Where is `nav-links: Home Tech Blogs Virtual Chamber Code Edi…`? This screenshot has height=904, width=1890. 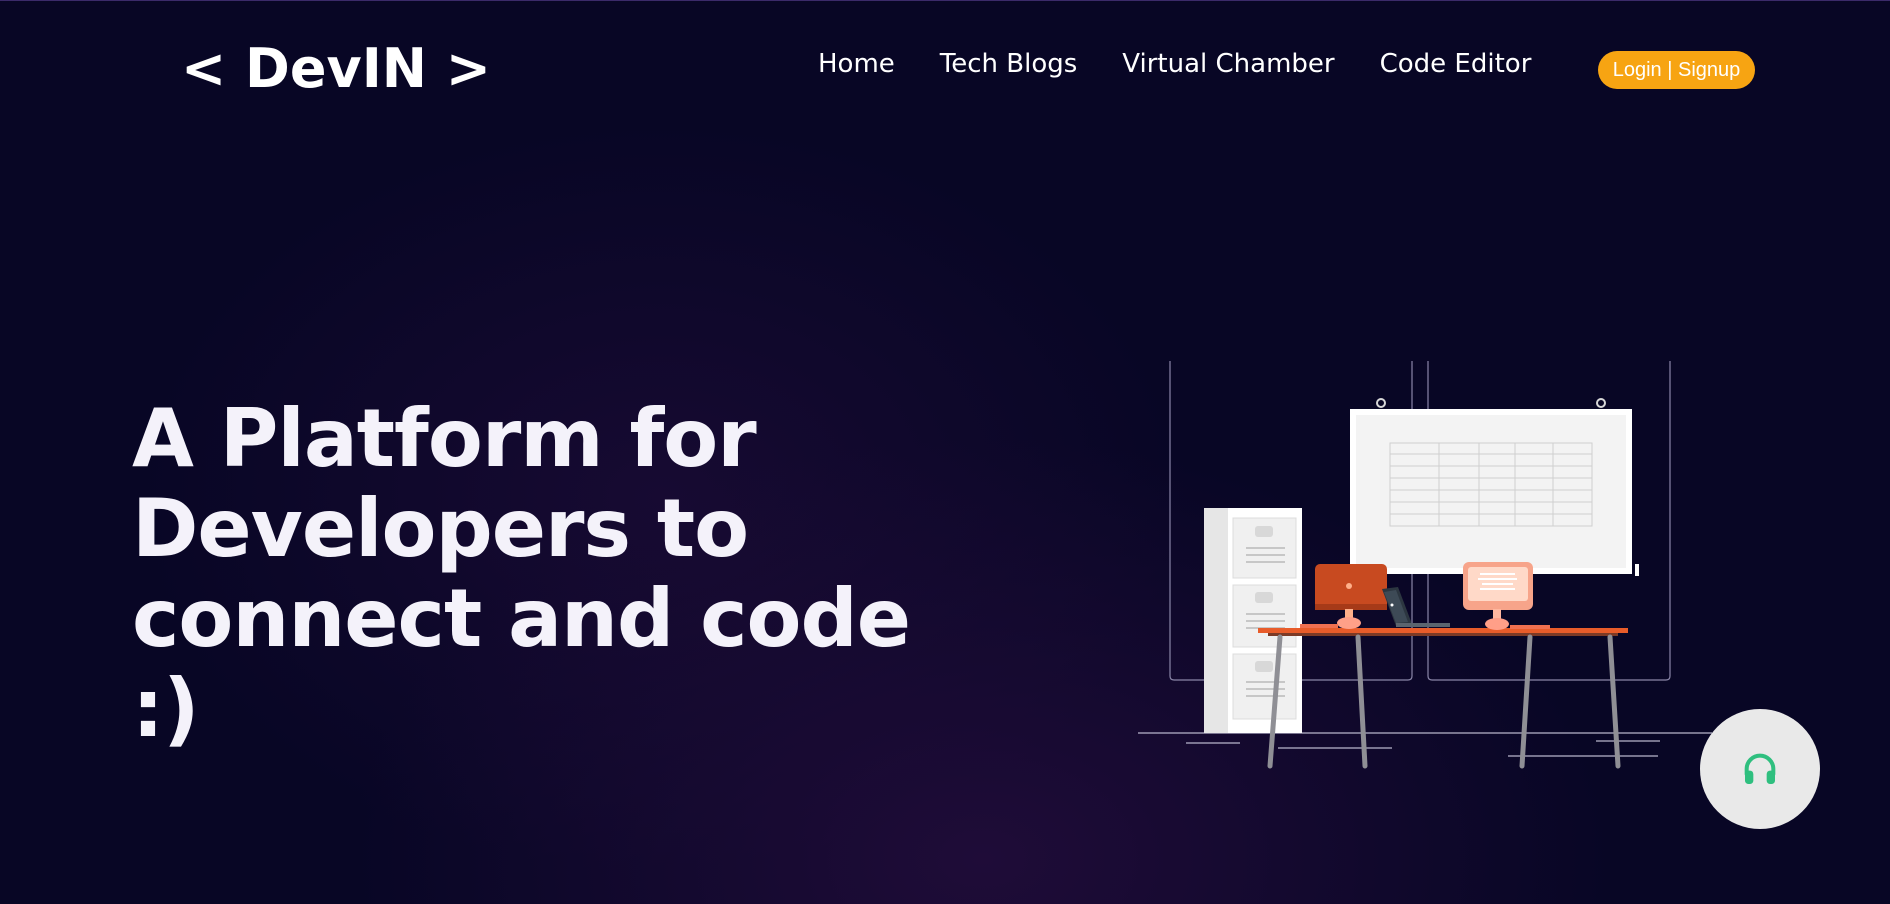
nav-links: Home Tech Blogs Virtual Chamber Code Edi… is located at coordinates (1197, 64).